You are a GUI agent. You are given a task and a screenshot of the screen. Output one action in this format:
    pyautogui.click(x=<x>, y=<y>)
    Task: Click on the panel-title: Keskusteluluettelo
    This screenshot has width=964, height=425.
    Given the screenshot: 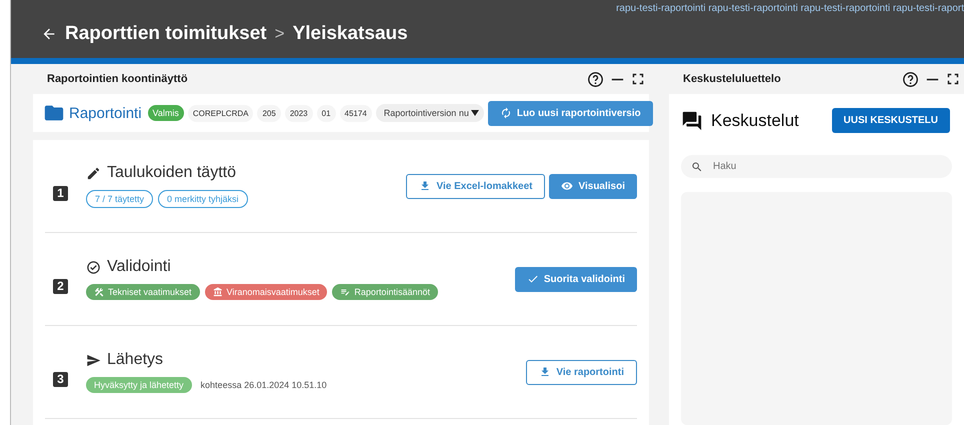 What is the action you would take?
    pyautogui.click(x=732, y=79)
    